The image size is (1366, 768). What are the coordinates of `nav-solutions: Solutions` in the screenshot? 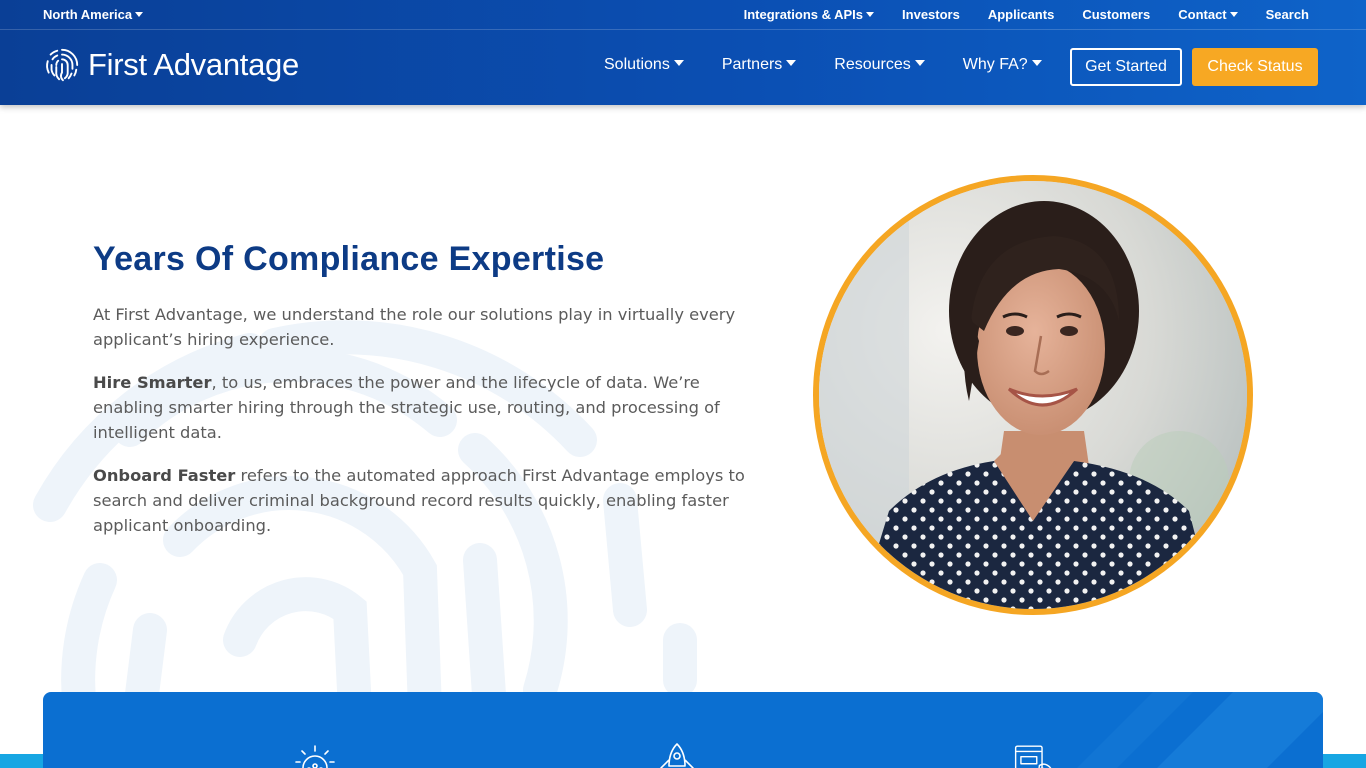 It's located at (644, 65).